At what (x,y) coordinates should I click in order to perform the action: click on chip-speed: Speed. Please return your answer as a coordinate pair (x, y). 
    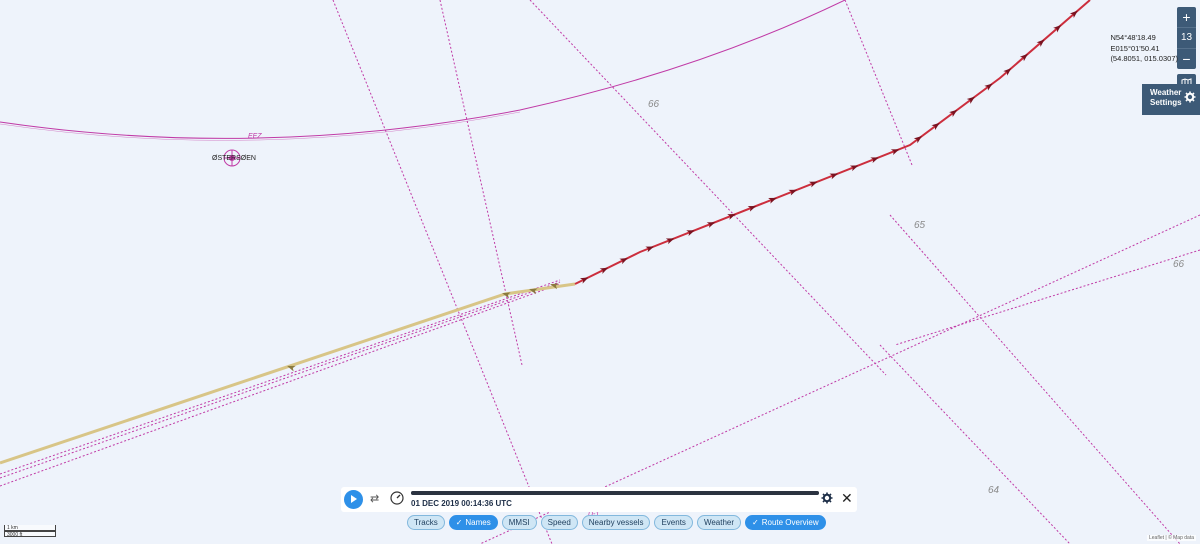
    Looking at the image, I should click on (559, 522).